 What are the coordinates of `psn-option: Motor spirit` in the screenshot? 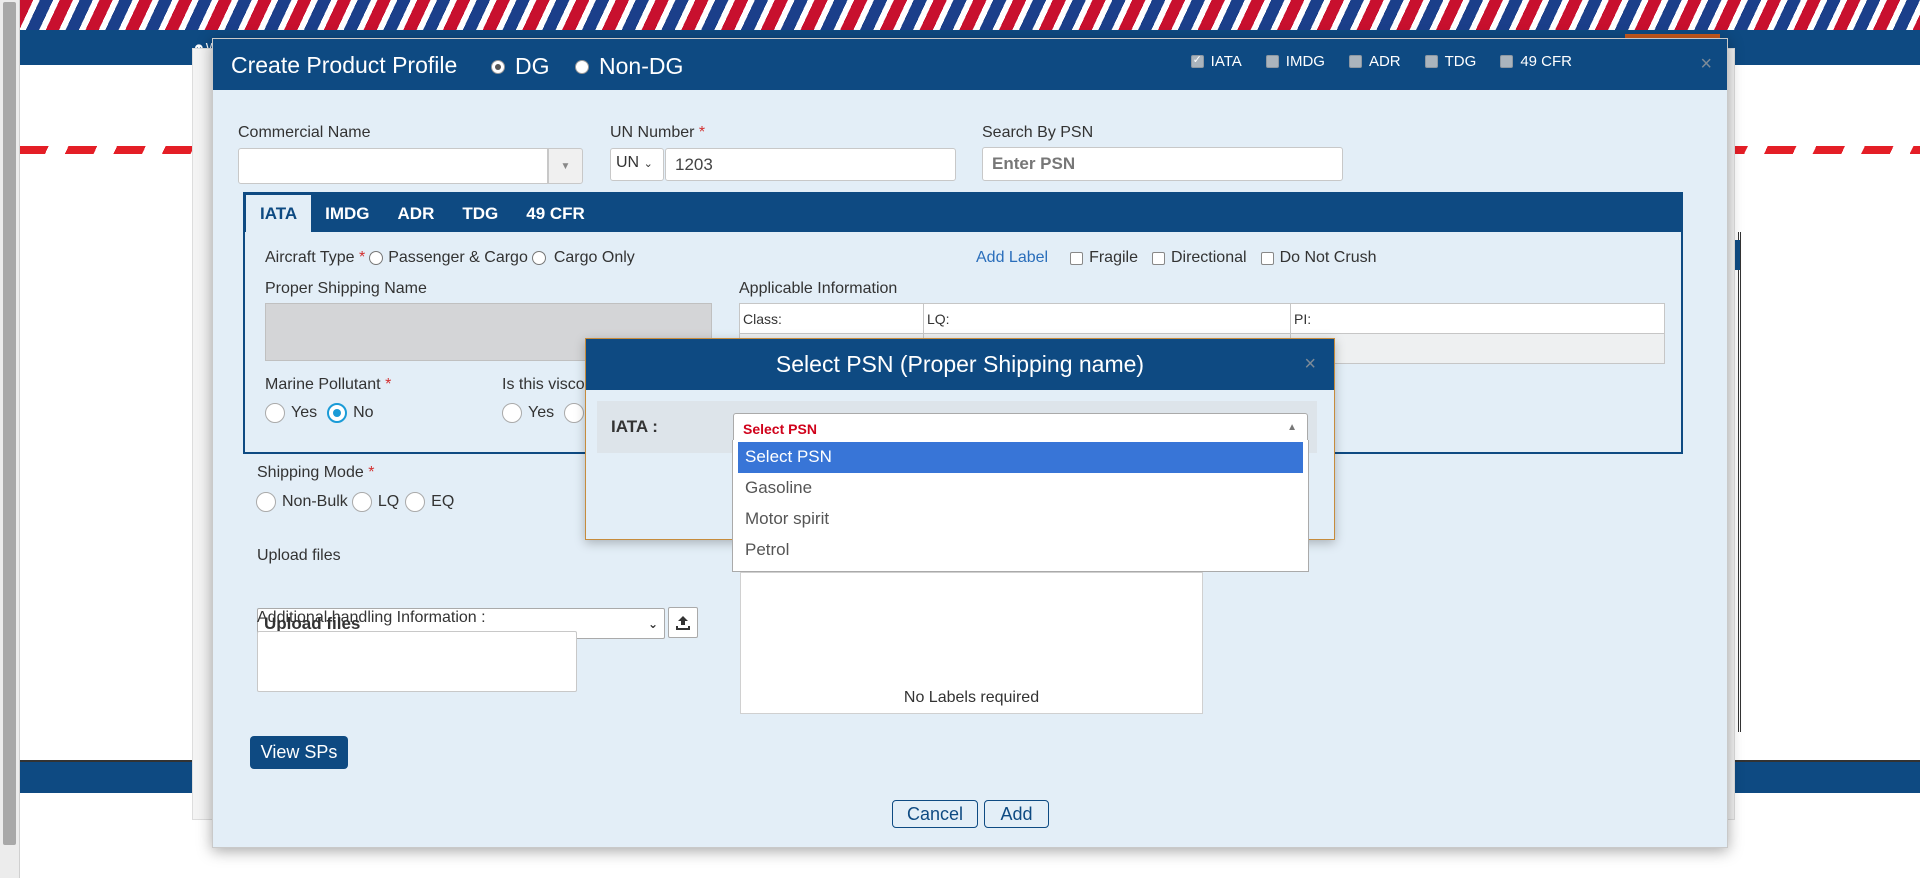 It's located at (1020, 519).